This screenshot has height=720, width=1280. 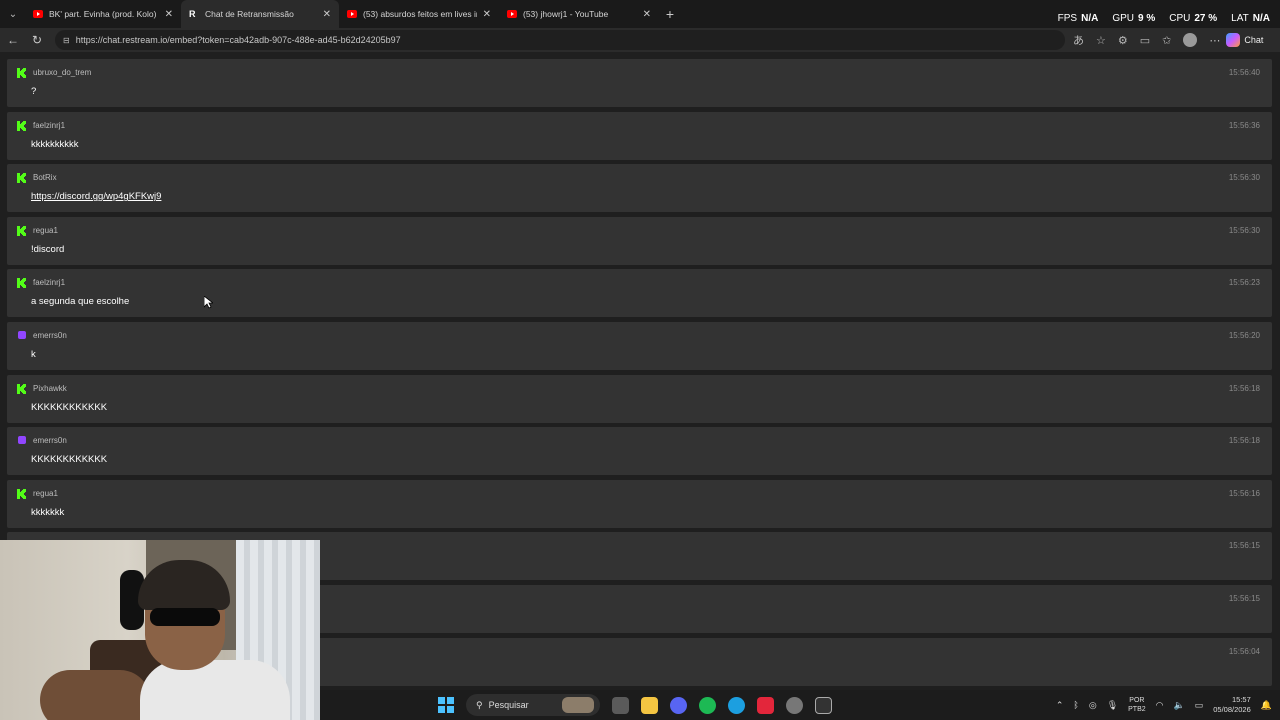 What do you see at coordinates (1233, 40) in the screenshot?
I see `copilot-icon` at bounding box center [1233, 40].